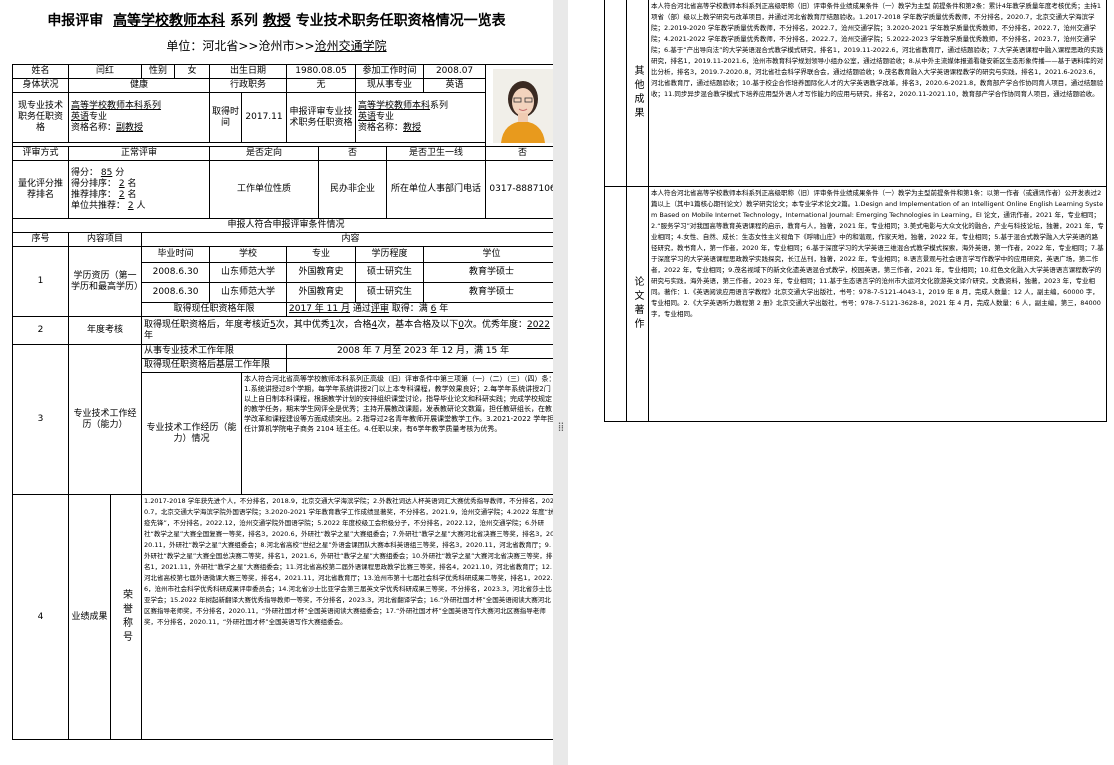 This screenshot has height=765, width=1114. I want to click on r3-no: 3, so click(40, 419).